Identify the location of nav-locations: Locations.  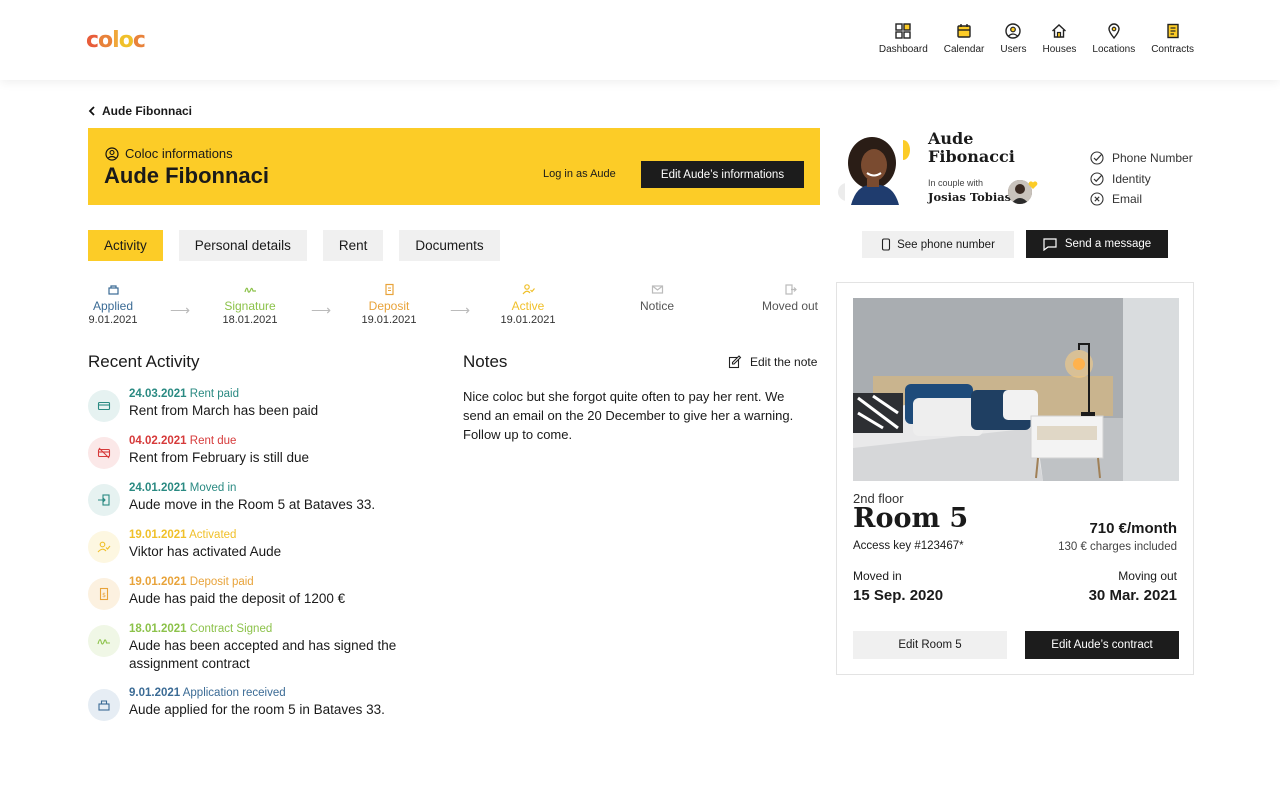
(1113, 38).